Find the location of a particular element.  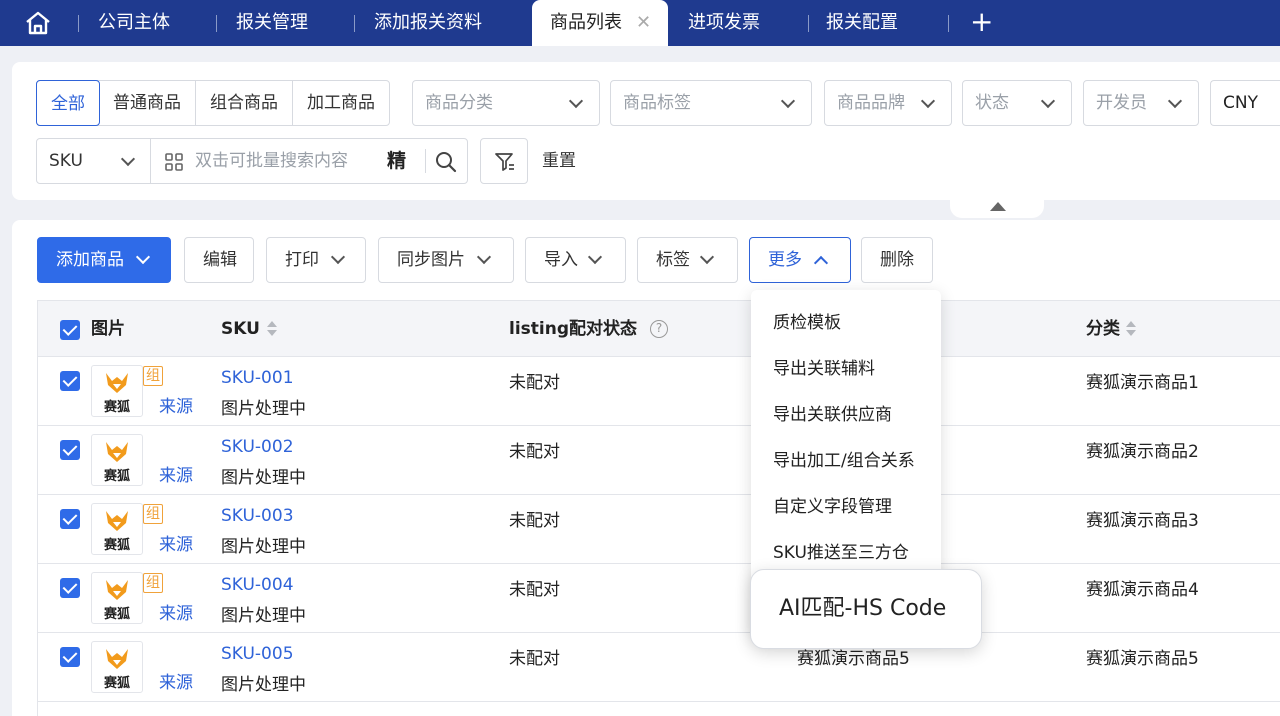

menu-item-ai-hs-code: AI匹配-HS Code is located at coordinates (866, 609).